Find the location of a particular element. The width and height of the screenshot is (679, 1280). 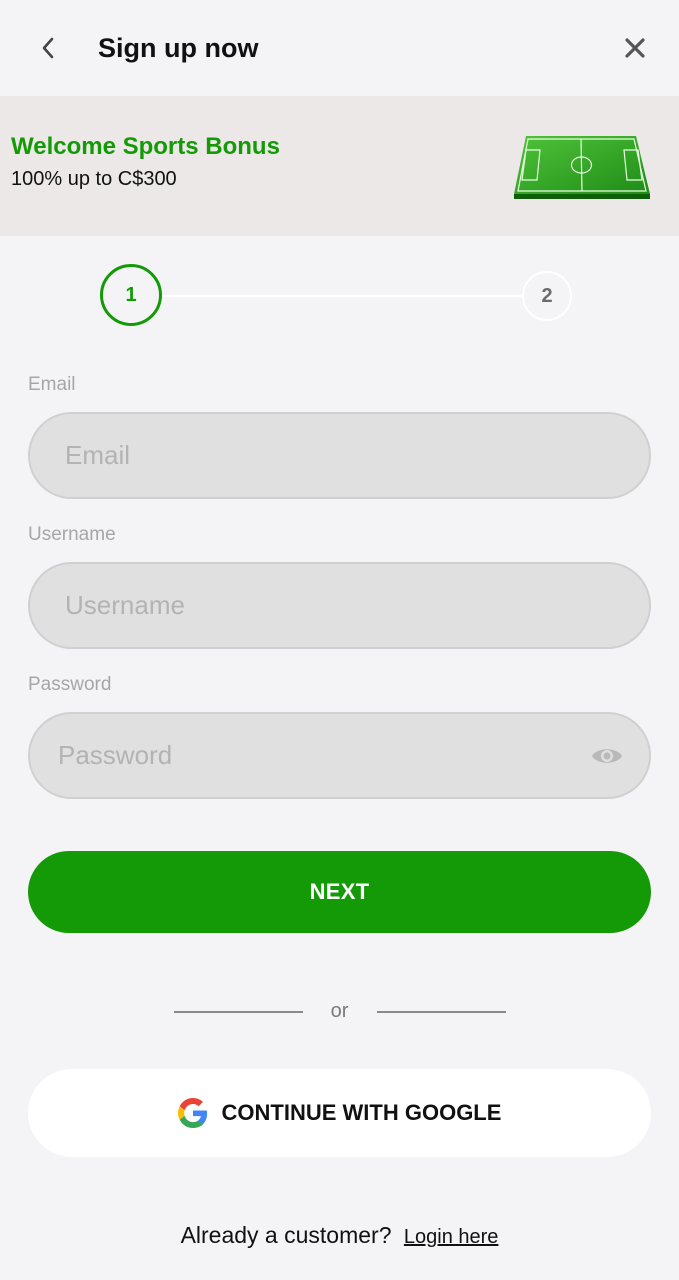

back-button is located at coordinates (48, 48).